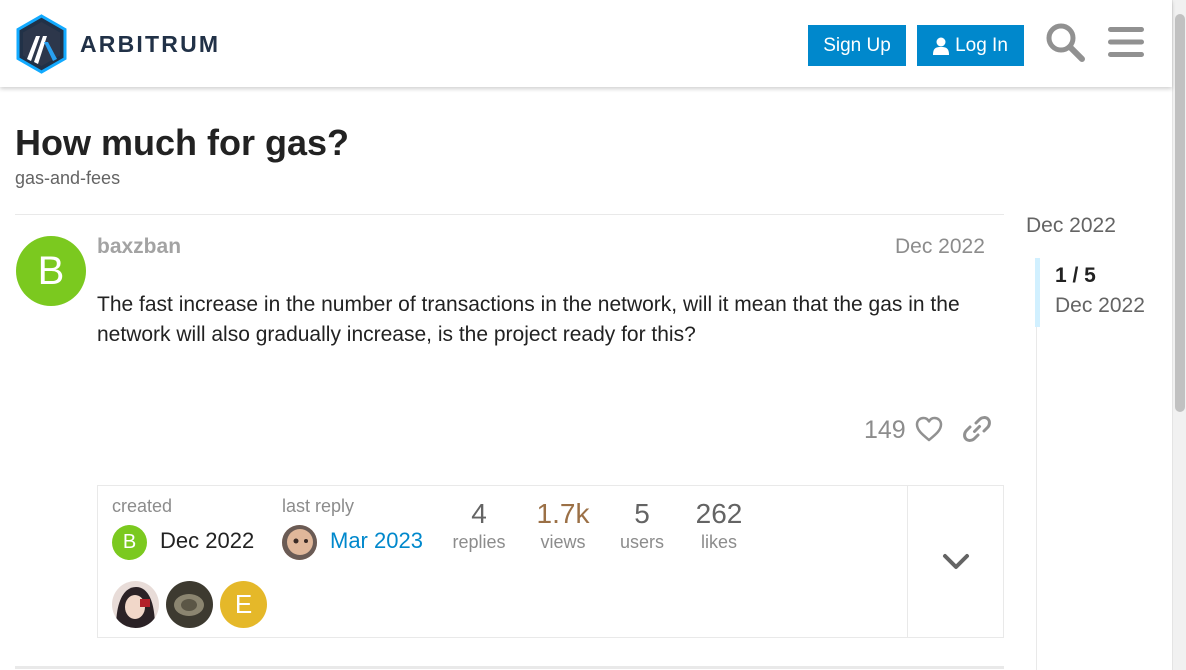 The height and width of the screenshot is (670, 1186). What do you see at coordinates (41, 44) in the screenshot?
I see `arbitrum-logo-icon` at bounding box center [41, 44].